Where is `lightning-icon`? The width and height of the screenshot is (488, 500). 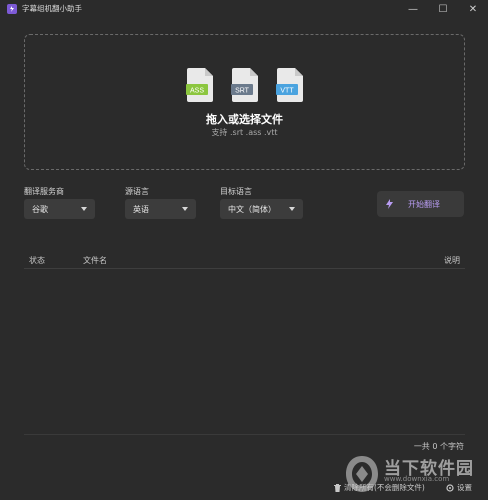 lightning-icon is located at coordinates (389, 204).